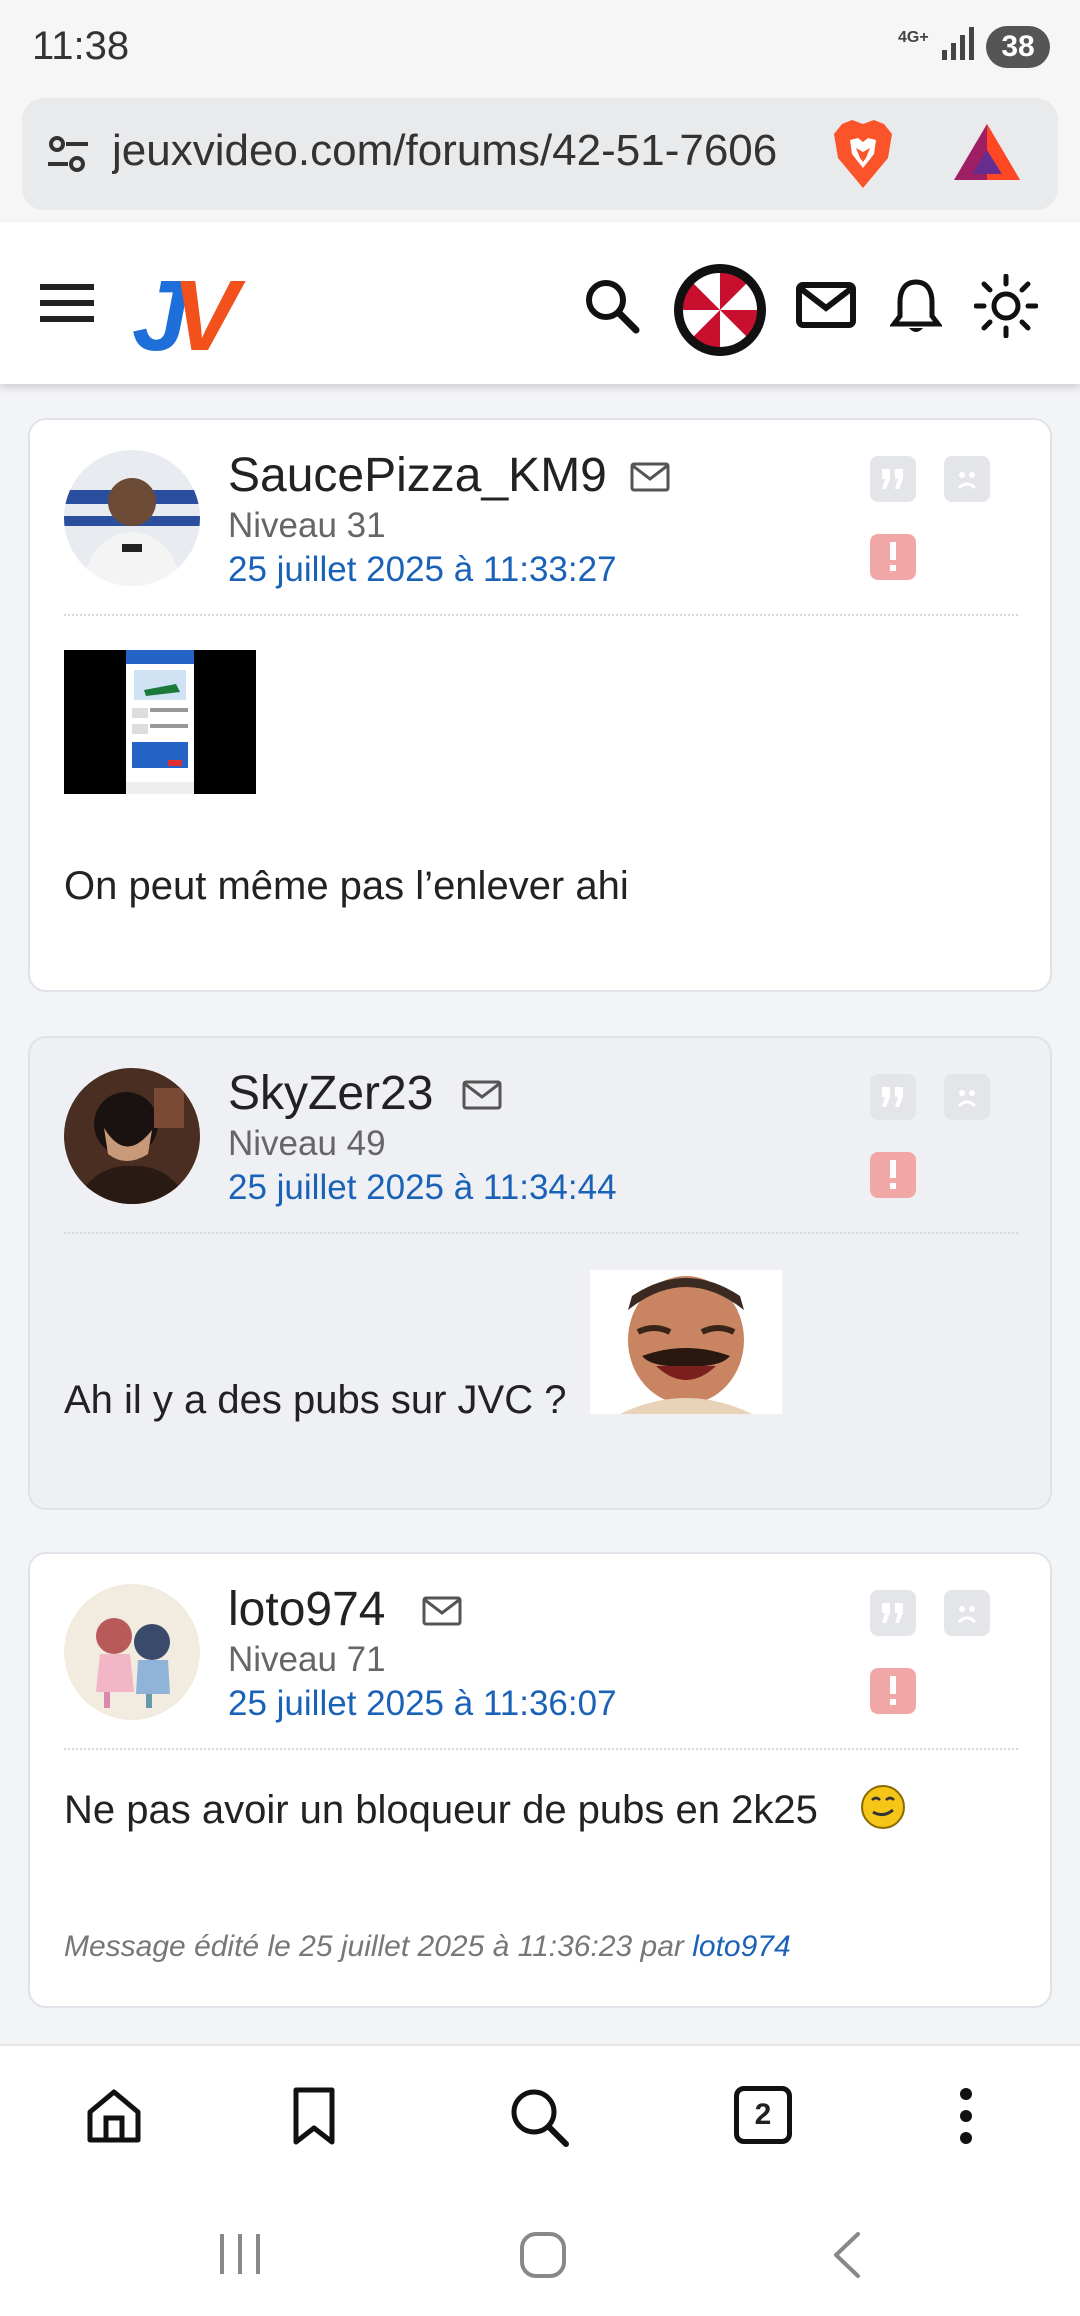 Image resolution: width=1080 pixels, height=2316 pixels. Describe the element at coordinates (422, 1188) in the screenshot. I see `post-date-link: 25 juillet 2025 à 11:34:44` at that location.